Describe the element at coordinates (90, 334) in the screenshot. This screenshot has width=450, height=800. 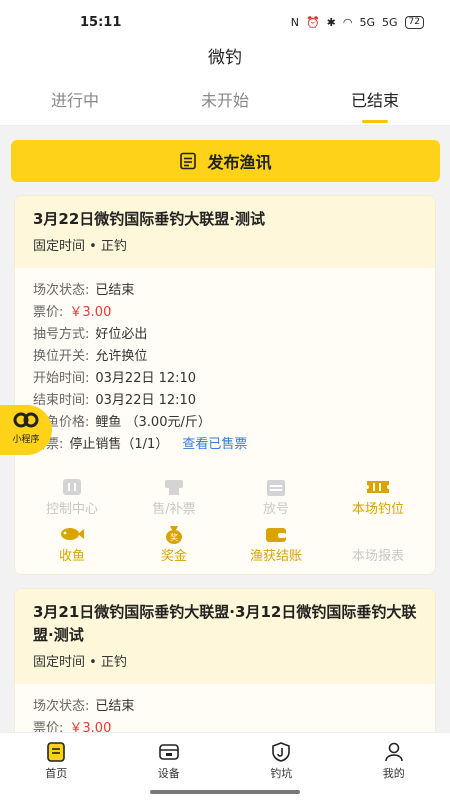
I see `detail-row-draw: 抽号方式: 好位必出` at that location.